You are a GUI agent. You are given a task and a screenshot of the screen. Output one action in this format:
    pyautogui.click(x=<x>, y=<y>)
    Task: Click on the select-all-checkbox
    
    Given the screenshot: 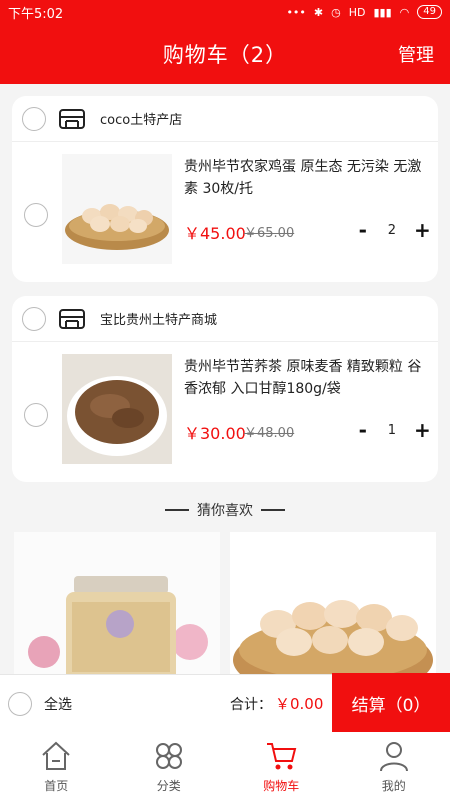 What is the action you would take?
    pyautogui.click(x=20, y=703)
    